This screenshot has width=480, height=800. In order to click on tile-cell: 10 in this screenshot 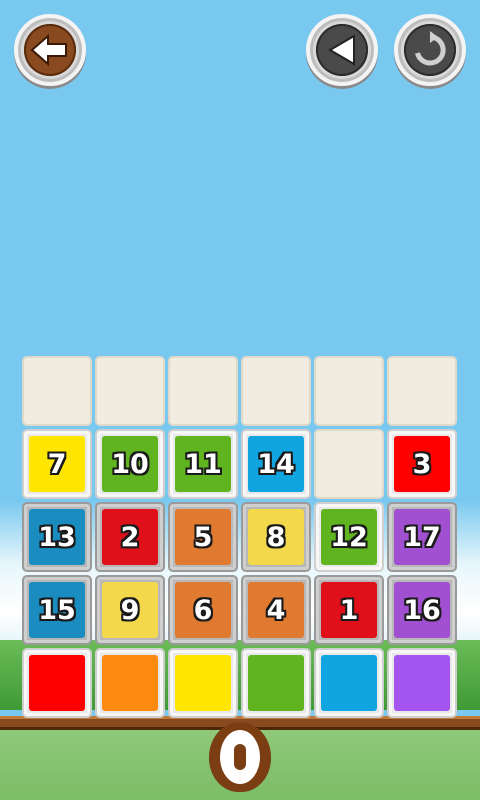, I will do `click(130, 464)`.